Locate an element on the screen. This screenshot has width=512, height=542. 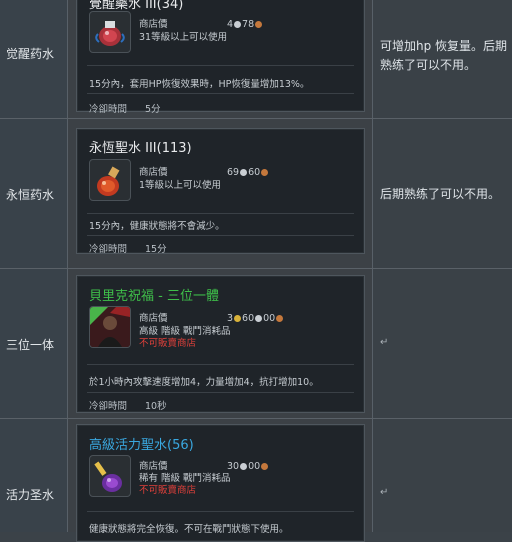
requirement: 1等級以上可以使用 is located at coordinates (180, 185).